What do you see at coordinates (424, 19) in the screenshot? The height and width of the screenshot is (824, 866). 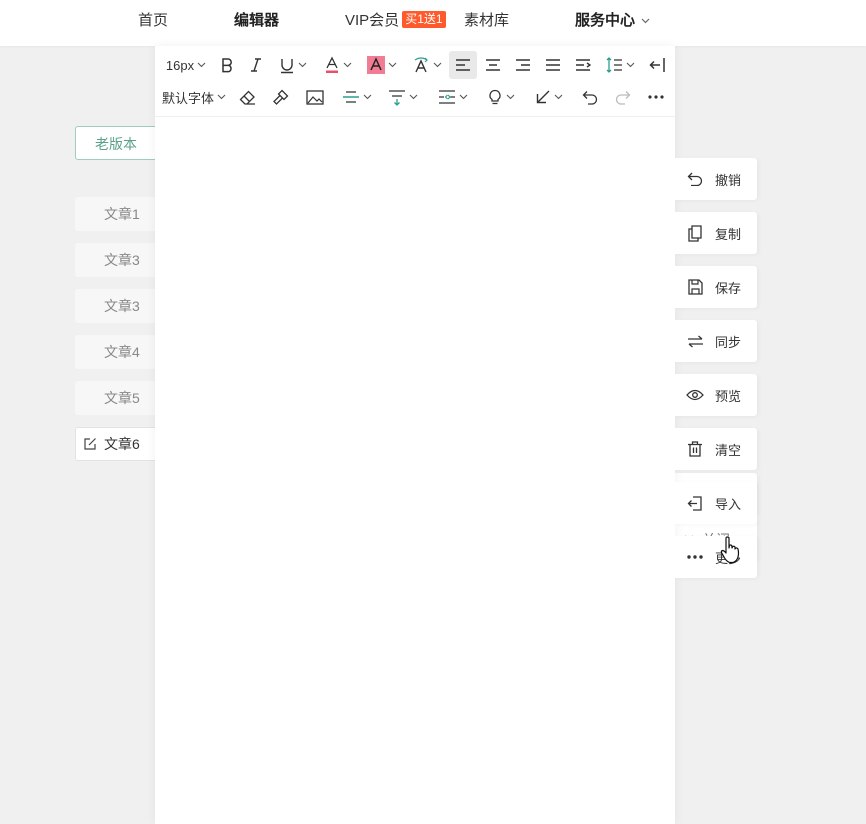 I see `vip-promo-badge: 买1送1` at bounding box center [424, 19].